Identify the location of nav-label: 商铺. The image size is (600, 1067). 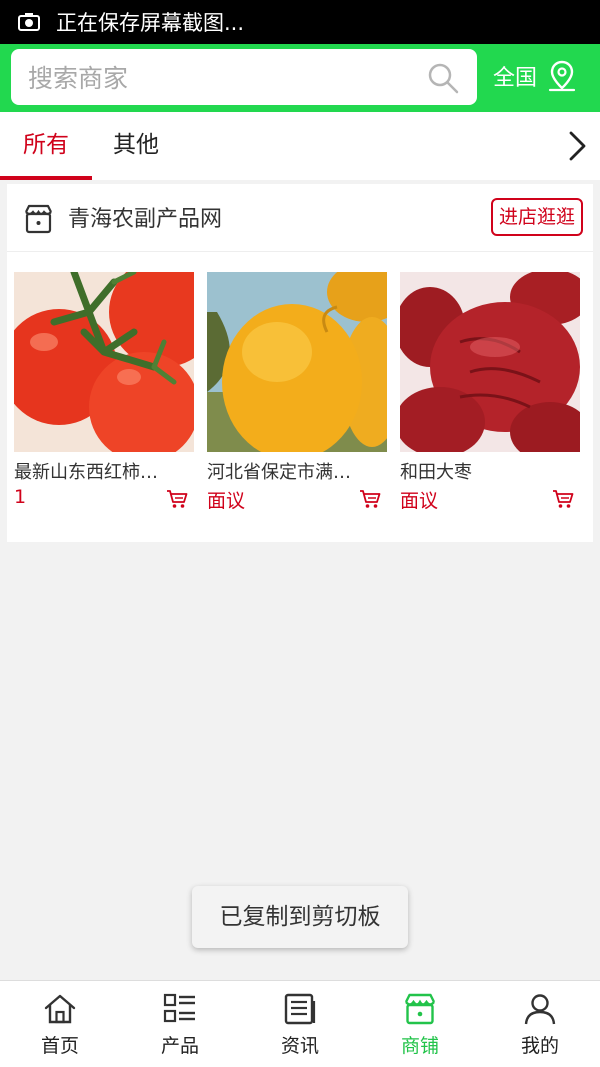
(419, 1046).